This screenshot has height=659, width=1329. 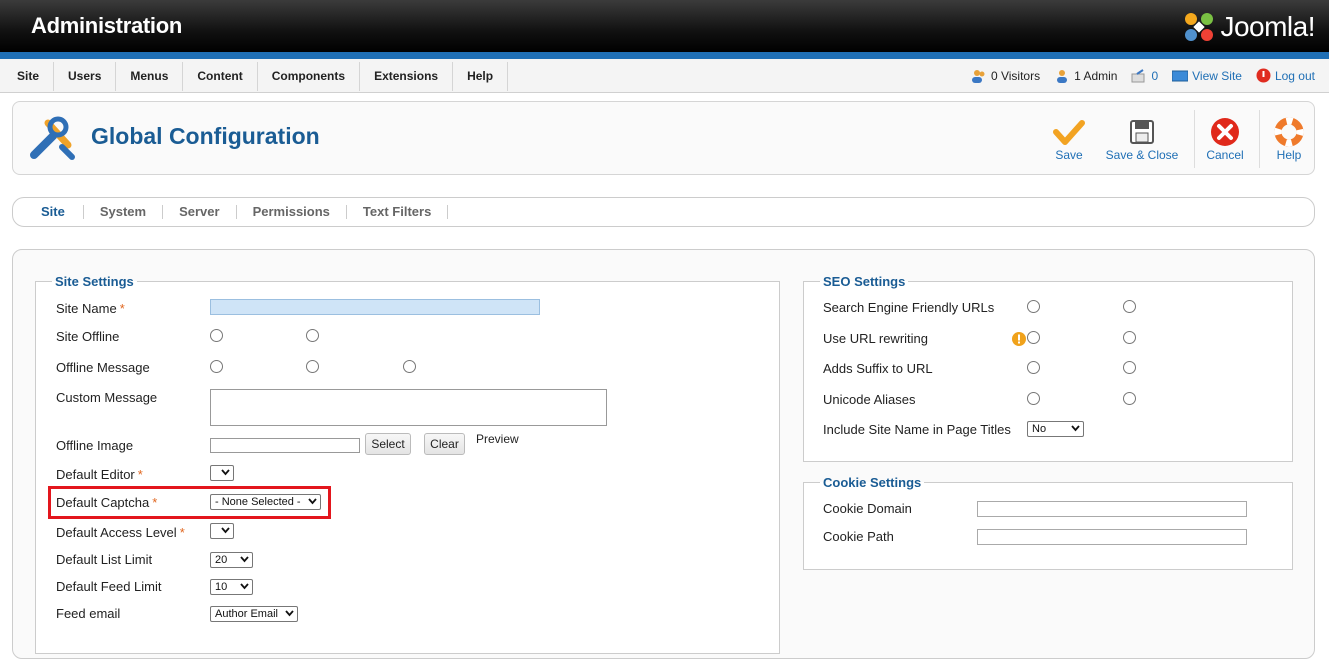 What do you see at coordinates (664, 29) in the screenshot?
I see `admin-header: Administration Joomla!` at bounding box center [664, 29].